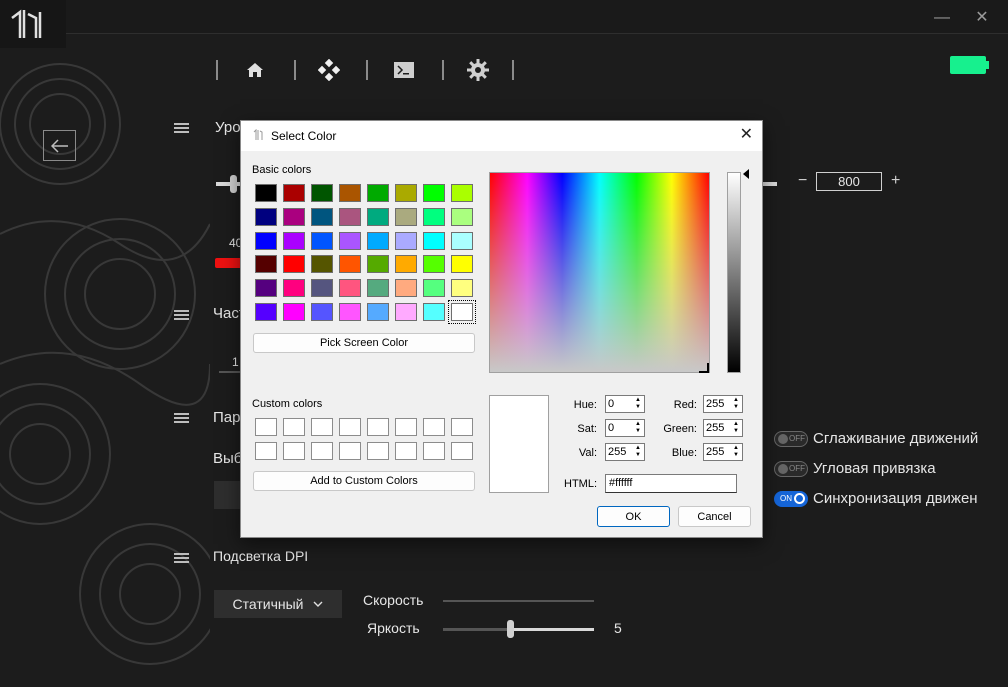  What do you see at coordinates (364, 481) in the screenshot?
I see `add-to-custom-colors-button: Add to Custom Colors` at bounding box center [364, 481].